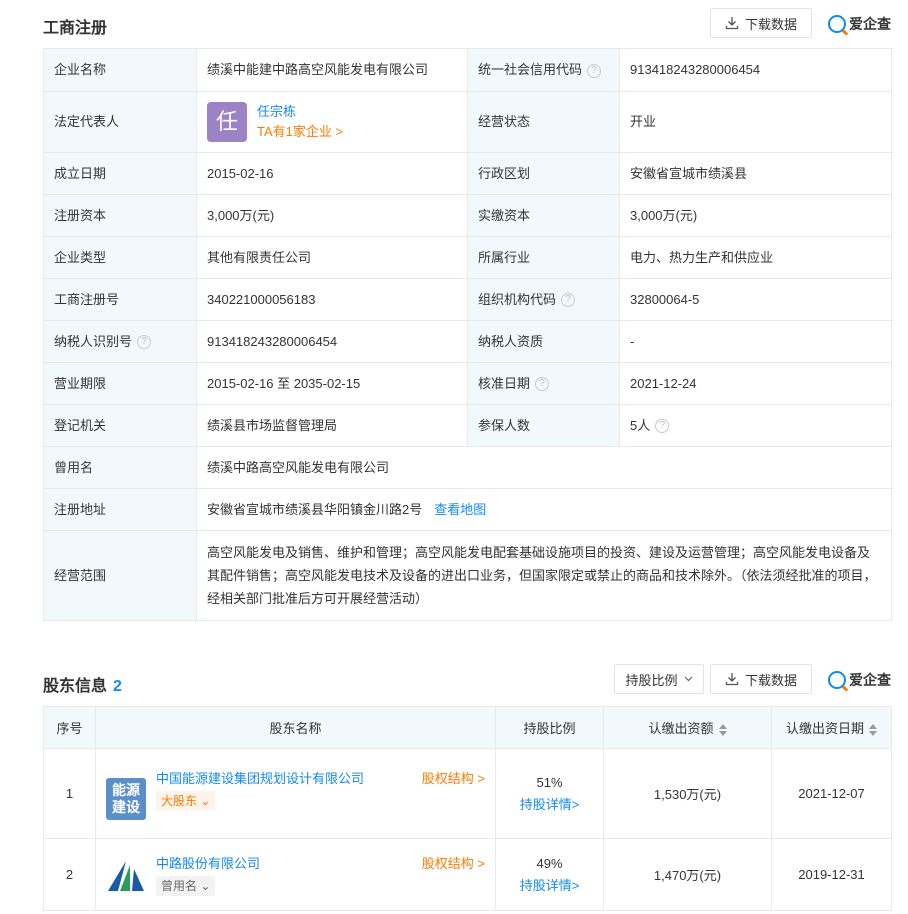 This screenshot has height=914, width=908. What do you see at coordinates (300, 112) in the screenshot?
I see `legal-rep-name-link: 任宗栋` at bounding box center [300, 112].